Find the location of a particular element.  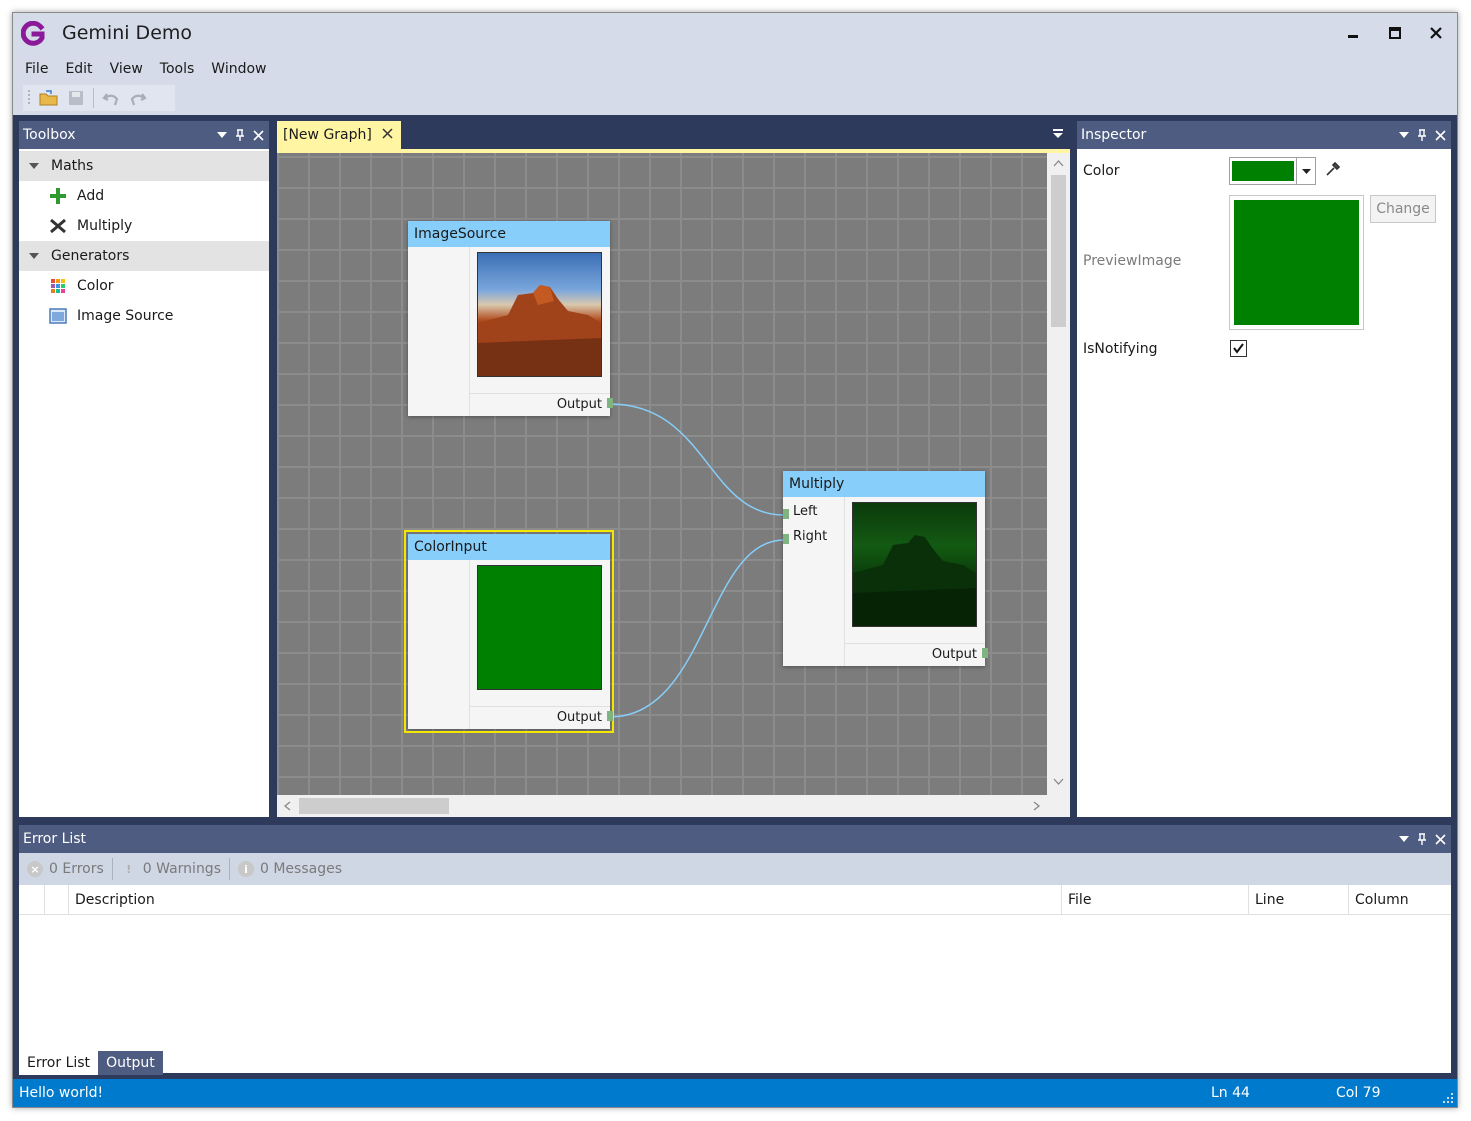

warnings-count: 0 Warnings is located at coordinates (181, 869).